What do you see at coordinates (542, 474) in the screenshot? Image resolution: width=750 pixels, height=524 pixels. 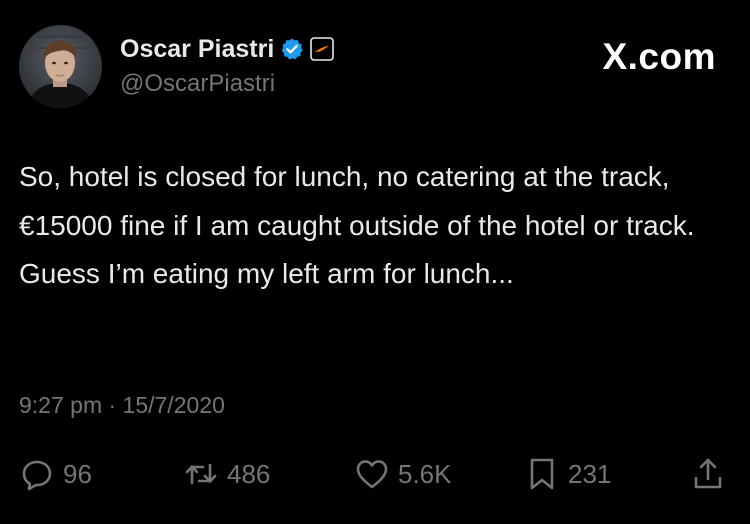 I see `bookmark-icon` at bounding box center [542, 474].